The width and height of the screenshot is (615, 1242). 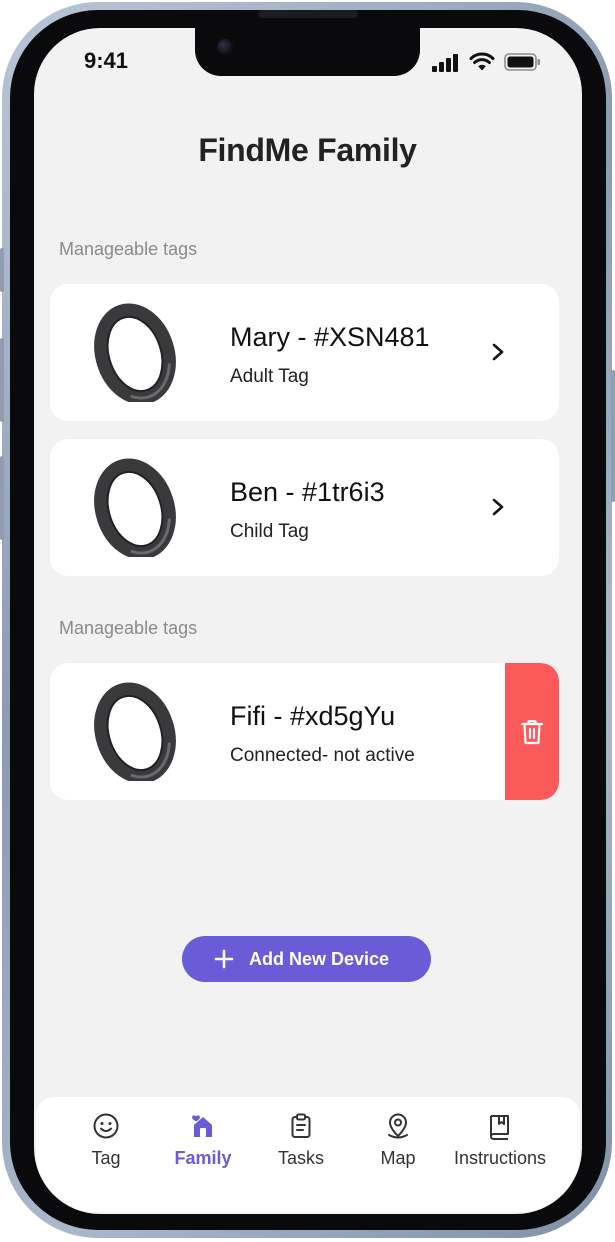 I want to click on volume-down-button, so click(x=2, y=498).